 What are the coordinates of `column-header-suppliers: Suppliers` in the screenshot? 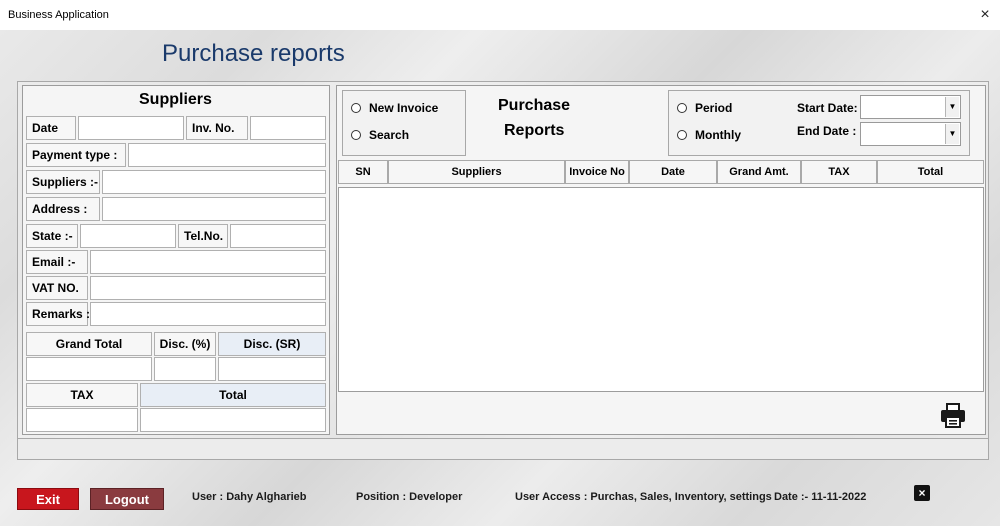 It's located at (476, 172).